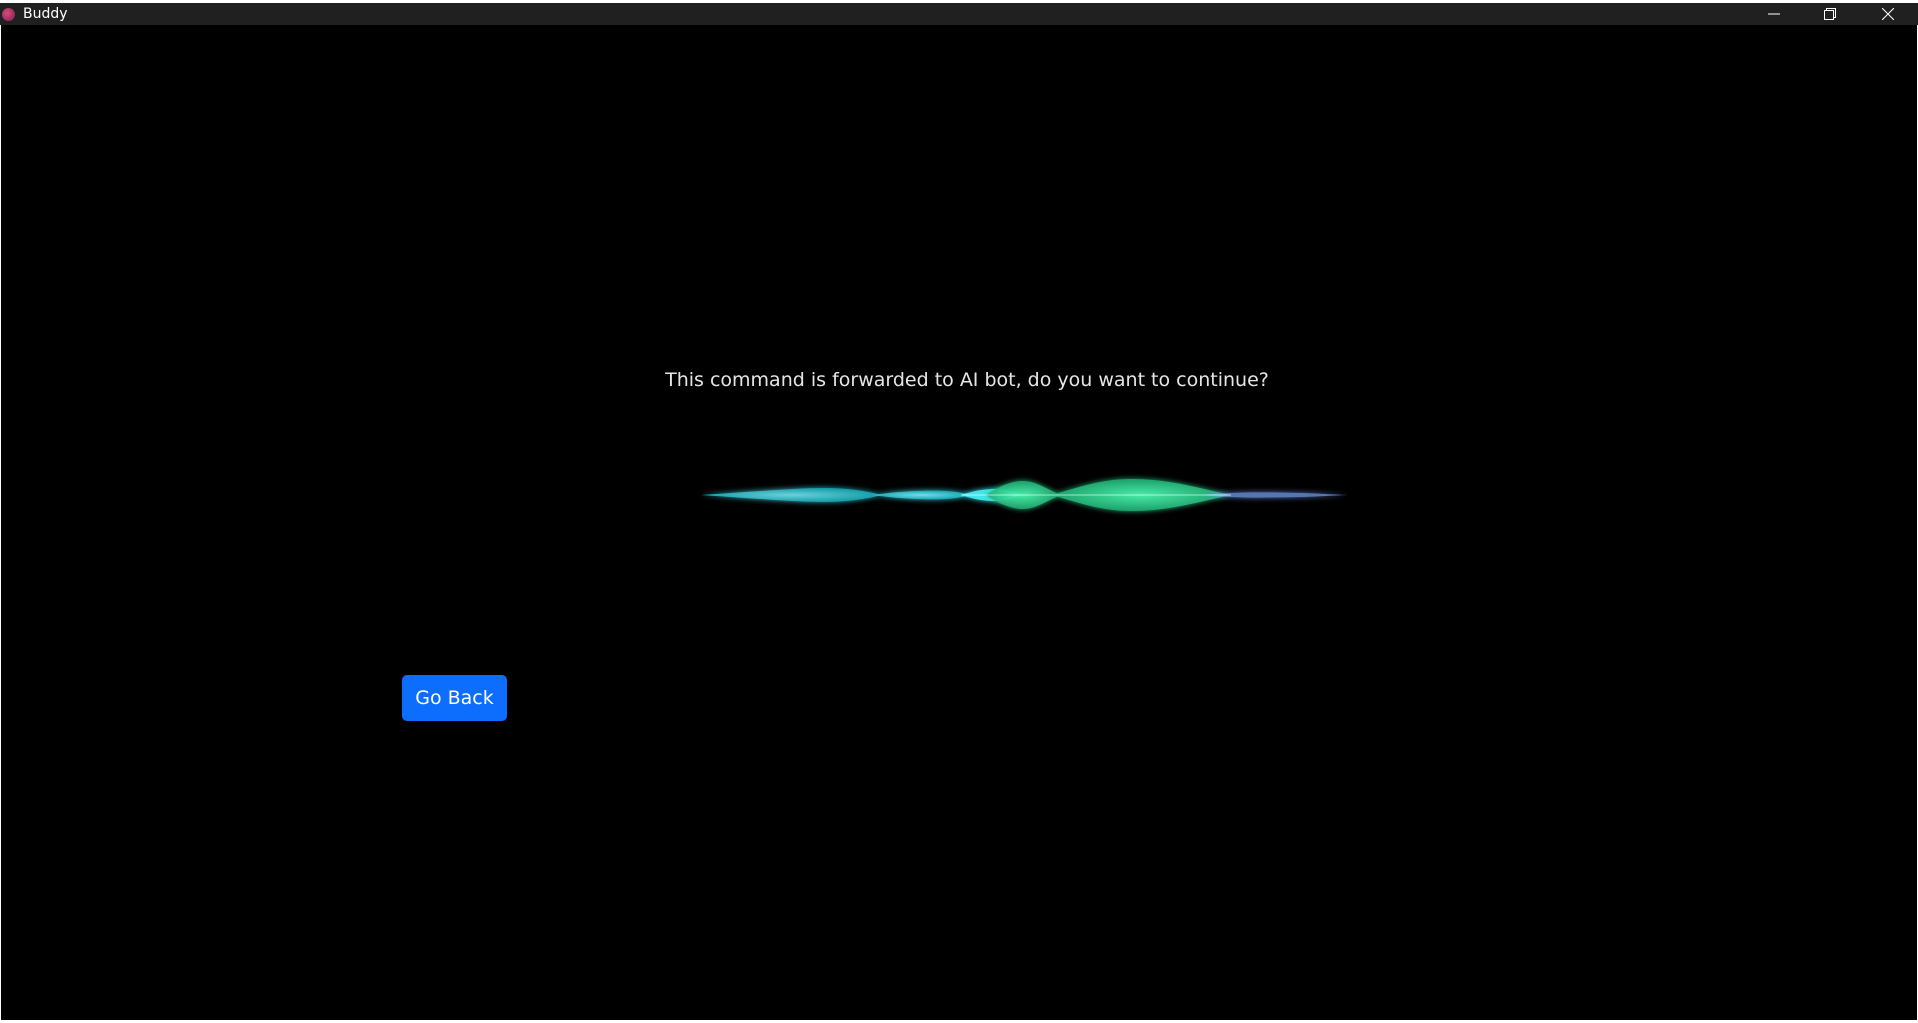 The width and height of the screenshot is (1918, 1023). Describe the element at coordinates (45, 14) in the screenshot. I see `window-title: Buddy` at that location.